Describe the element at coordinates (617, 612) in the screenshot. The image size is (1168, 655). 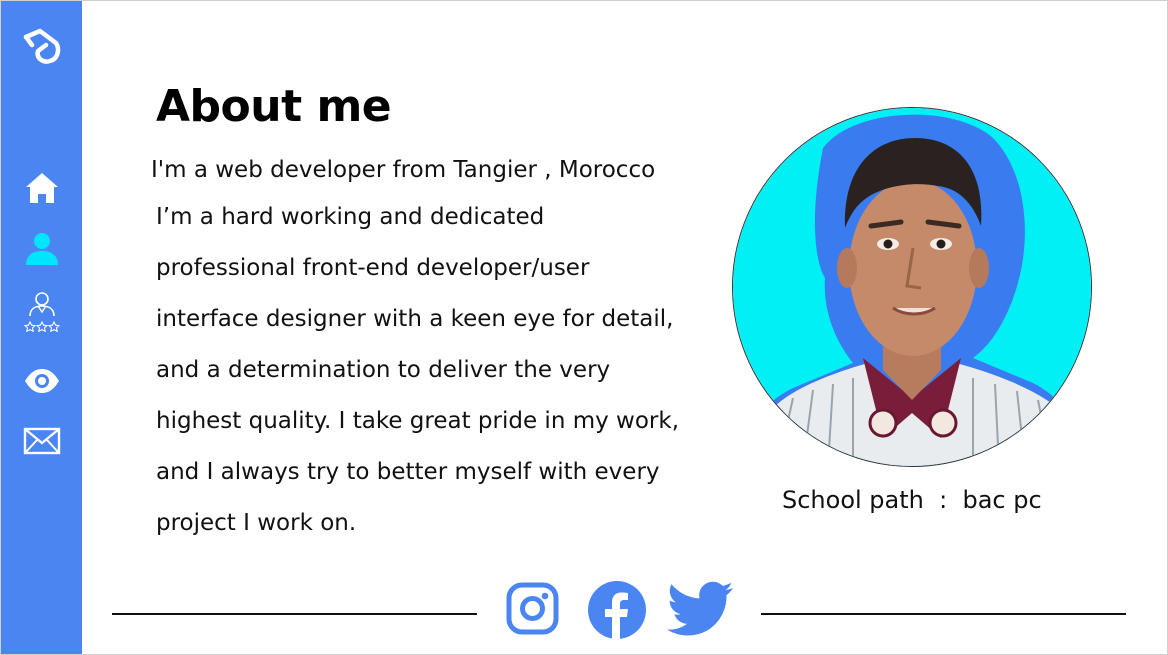
I see `facebook-icon` at that location.